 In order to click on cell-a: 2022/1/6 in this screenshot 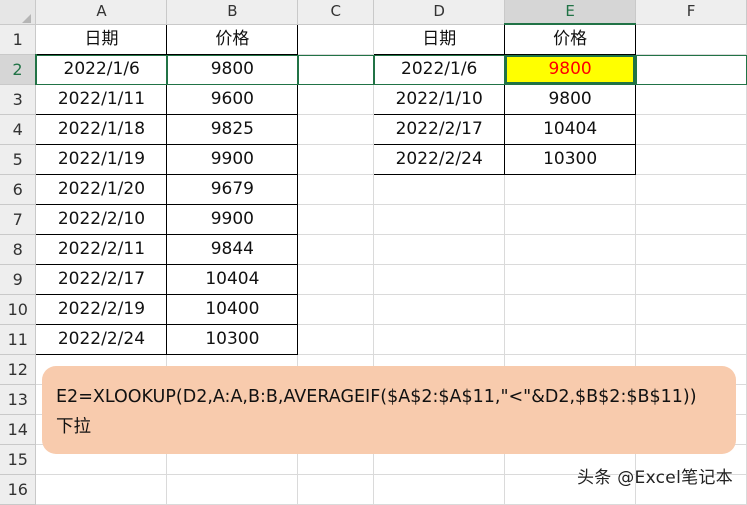, I will do `click(101, 69)`.